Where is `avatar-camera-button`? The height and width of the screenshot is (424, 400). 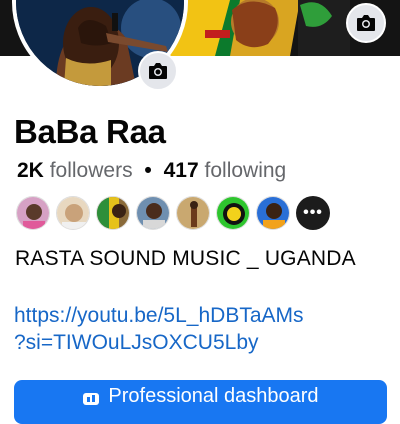
avatar-camera-button is located at coordinates (158, 71).